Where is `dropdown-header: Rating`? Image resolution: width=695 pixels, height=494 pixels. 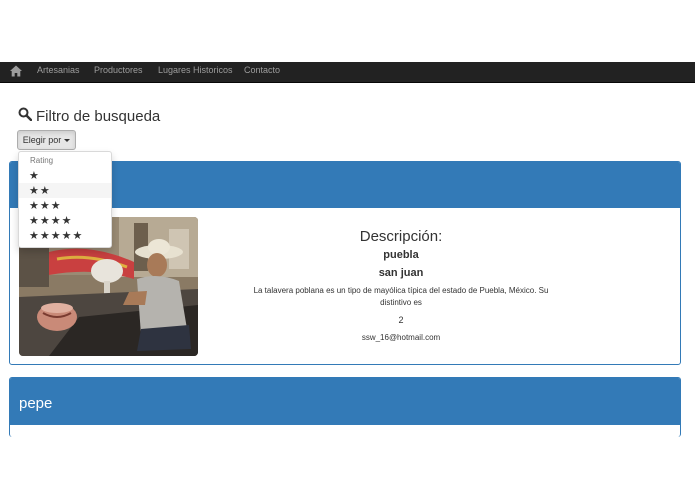
dropdown-header: Rating is located at coordinates (42, 160).